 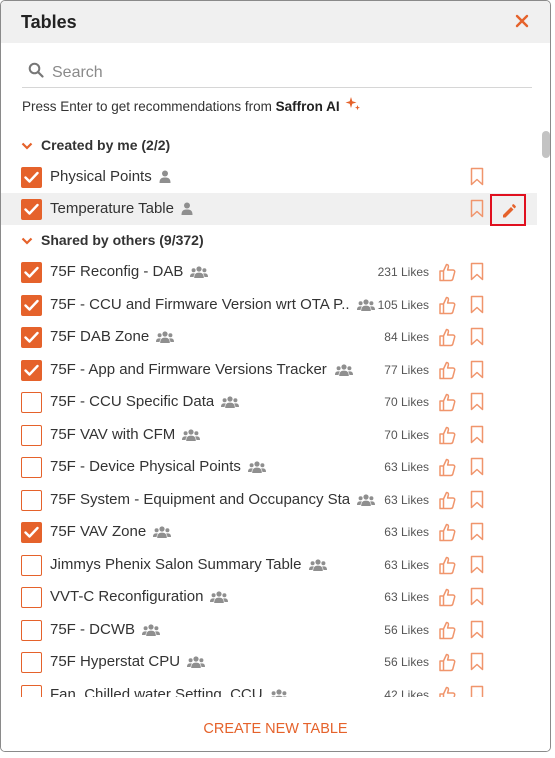 What do you see at coordinates (95, 145) in the screenshot?
I see `section-created-by-me: Created by me (2/2)` at bounding box center [95, 145].